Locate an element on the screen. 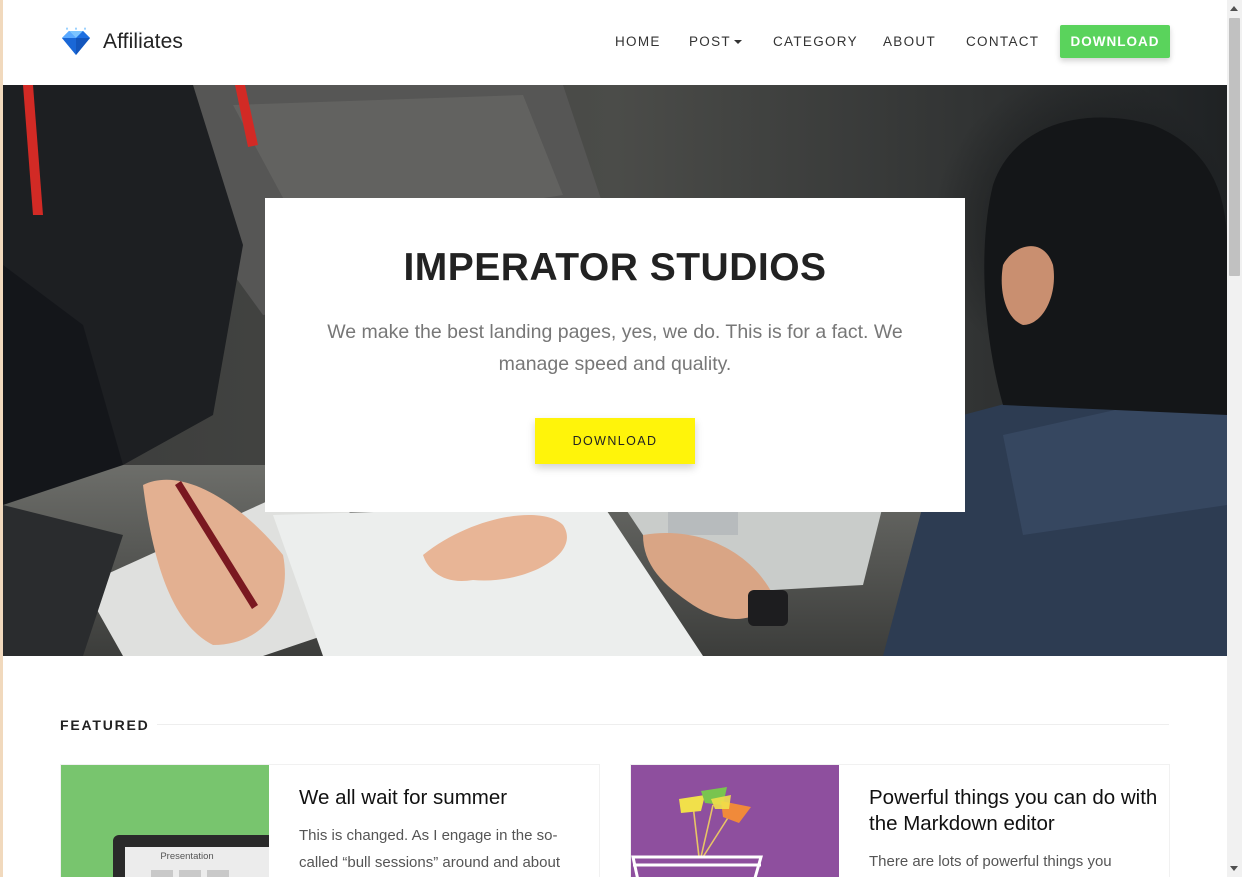 Image resolution: width=1242 pixels, height=877 pixels. nav-home: HOME is located at coordinates (638, 41).